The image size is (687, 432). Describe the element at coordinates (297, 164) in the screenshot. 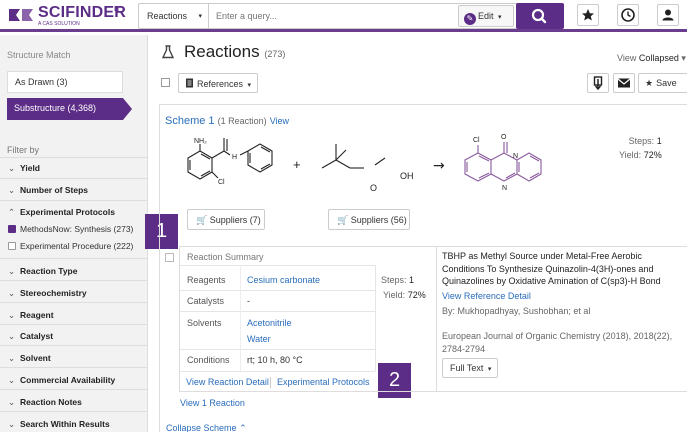

I see `plus-sign: +` at that location.